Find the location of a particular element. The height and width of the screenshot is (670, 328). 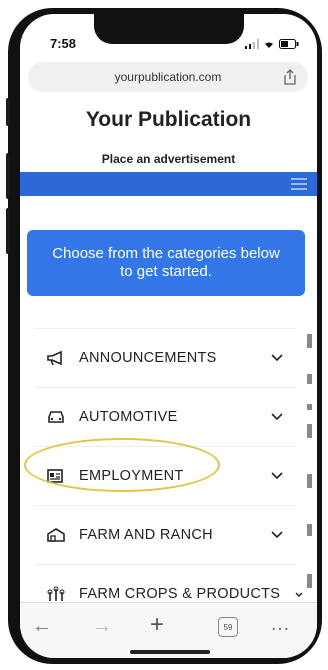

back-arrow-icon: ← is located at coordinates (42, 626).